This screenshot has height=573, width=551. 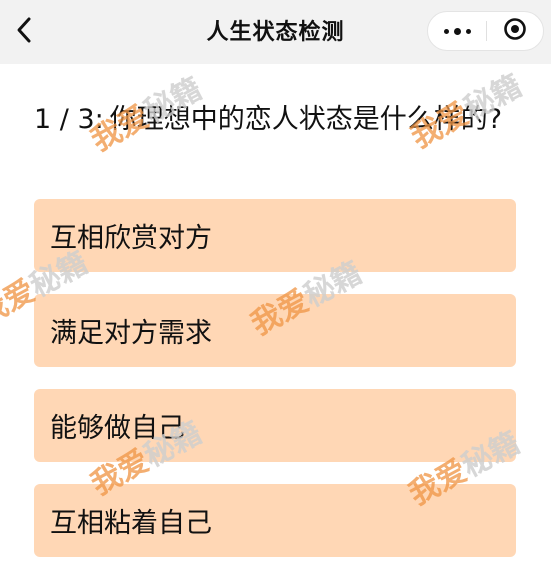 I want to click on mini-program-capsule, so click(x=485, y=31).